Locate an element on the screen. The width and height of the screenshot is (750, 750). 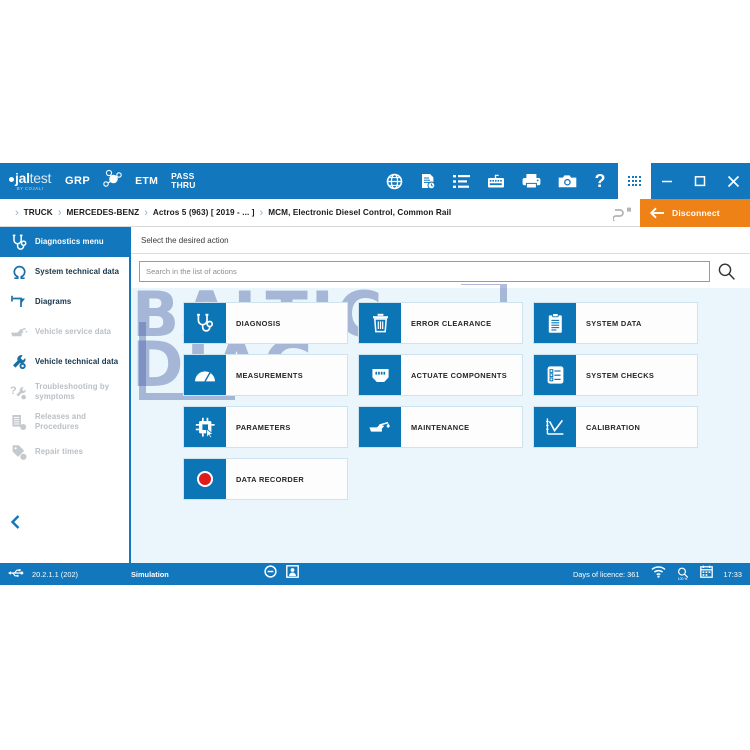
zoom-icon: 100 % is located at coordinates (683, 574).